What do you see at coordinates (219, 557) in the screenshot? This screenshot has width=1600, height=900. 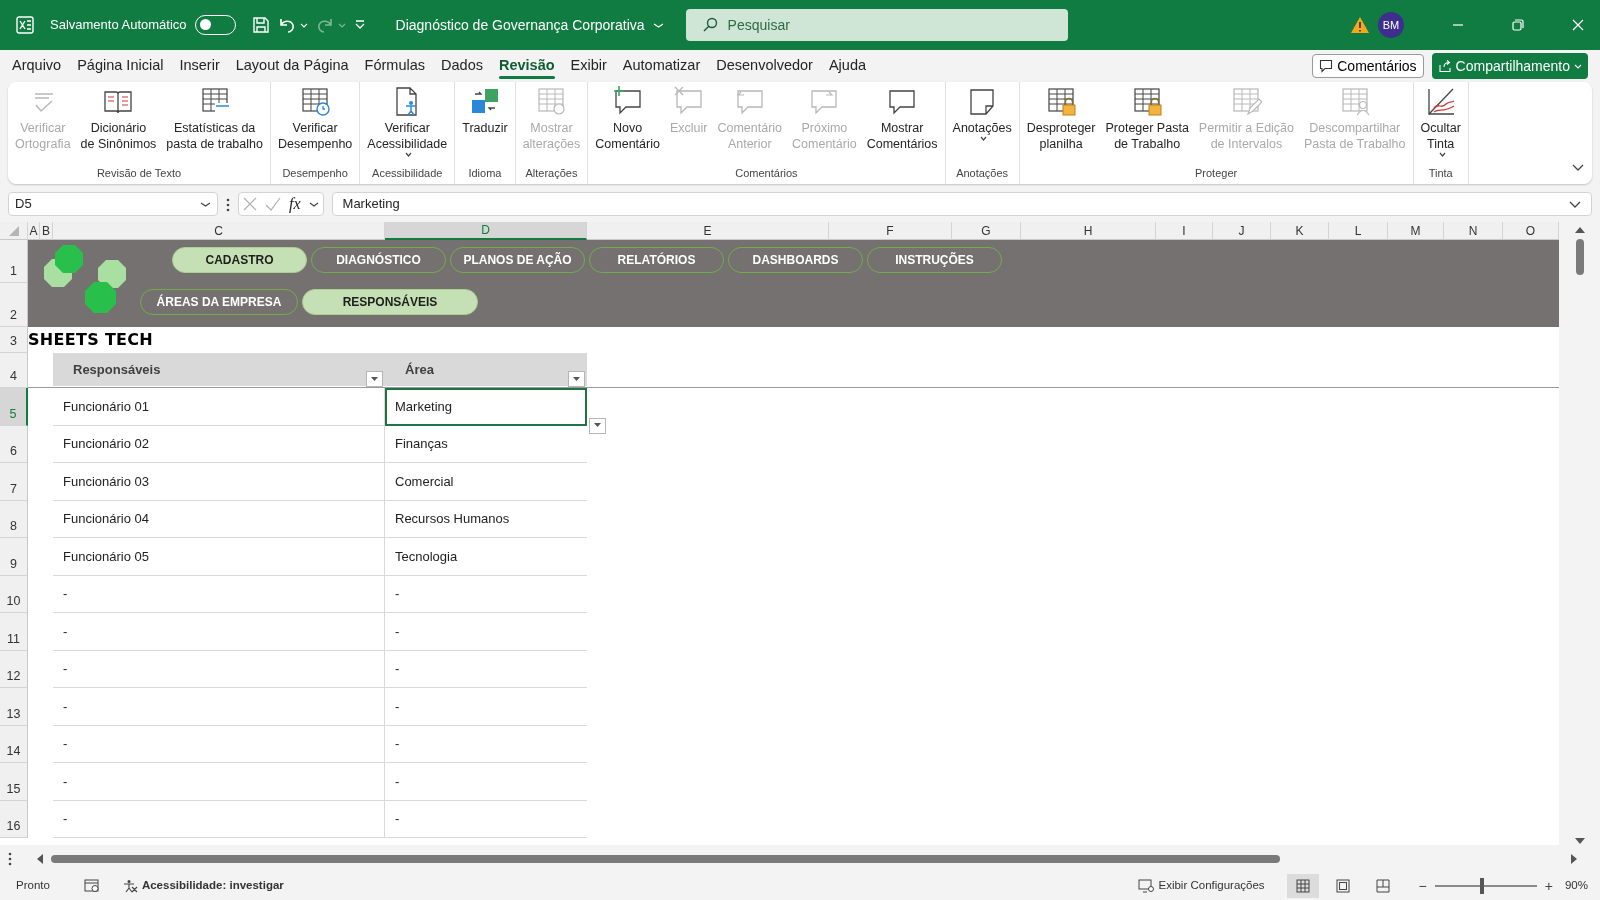 I see `table-cell: Funcionário 05` at bounding box center [219, 557].